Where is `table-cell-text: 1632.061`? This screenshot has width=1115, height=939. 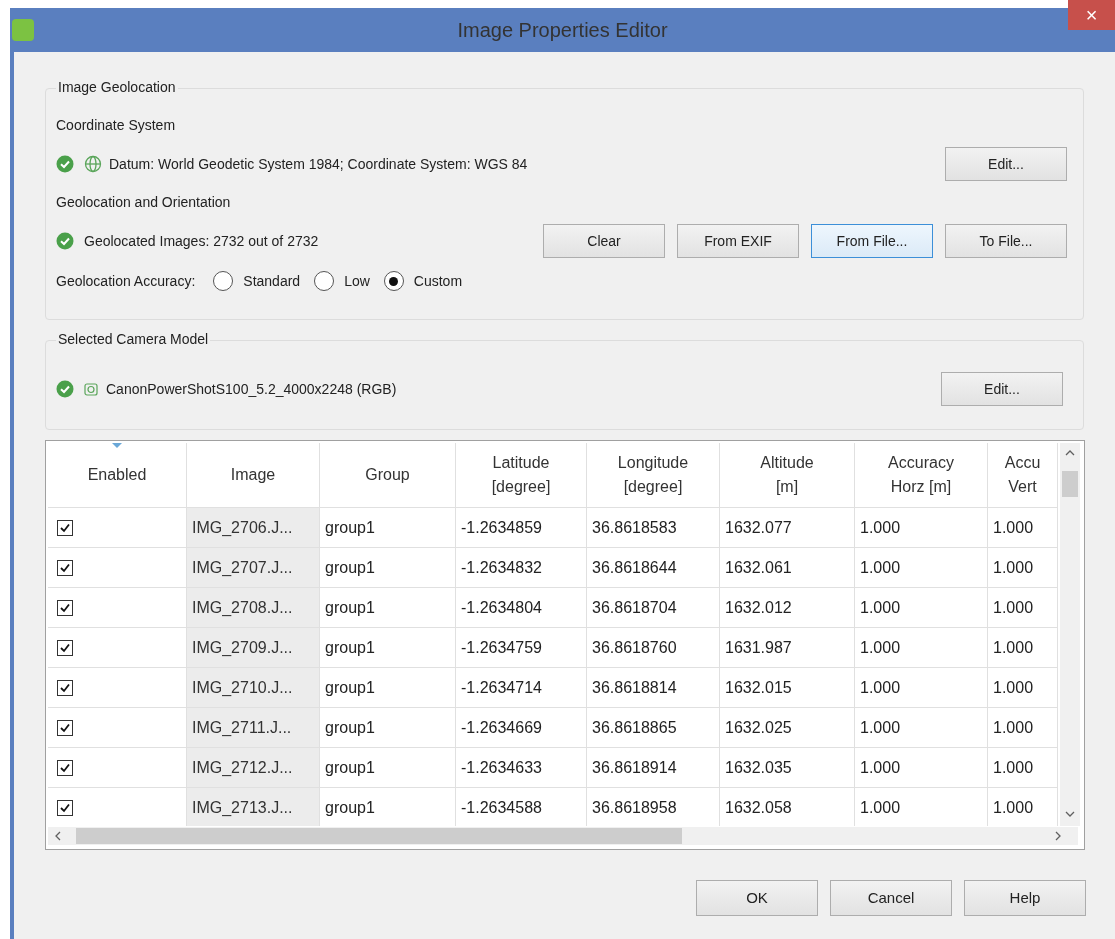 table-cell-text: 1632.061 is located at coordinates (758, 567).